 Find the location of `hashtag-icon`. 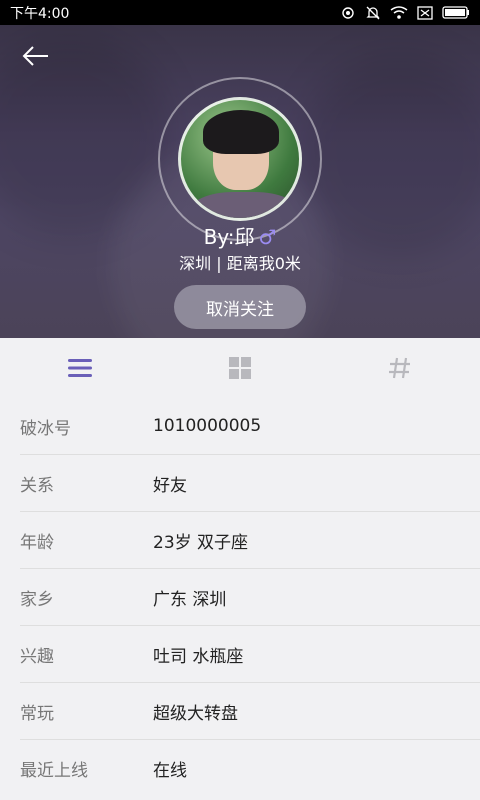

hashtag-icon is located at coordinates (399, 368).